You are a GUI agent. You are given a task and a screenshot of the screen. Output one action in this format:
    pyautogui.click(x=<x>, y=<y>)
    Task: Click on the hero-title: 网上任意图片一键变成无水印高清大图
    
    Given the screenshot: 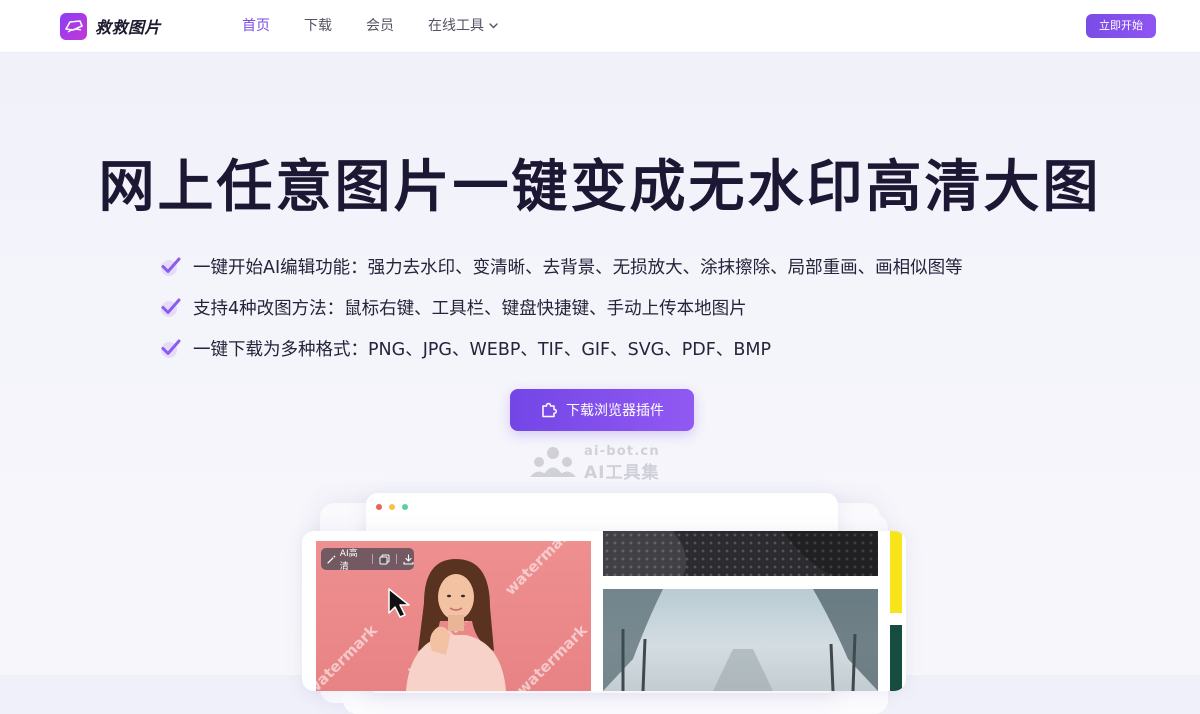 What is the action you would take?
    pyautogui.click(x=600, y=187)
    